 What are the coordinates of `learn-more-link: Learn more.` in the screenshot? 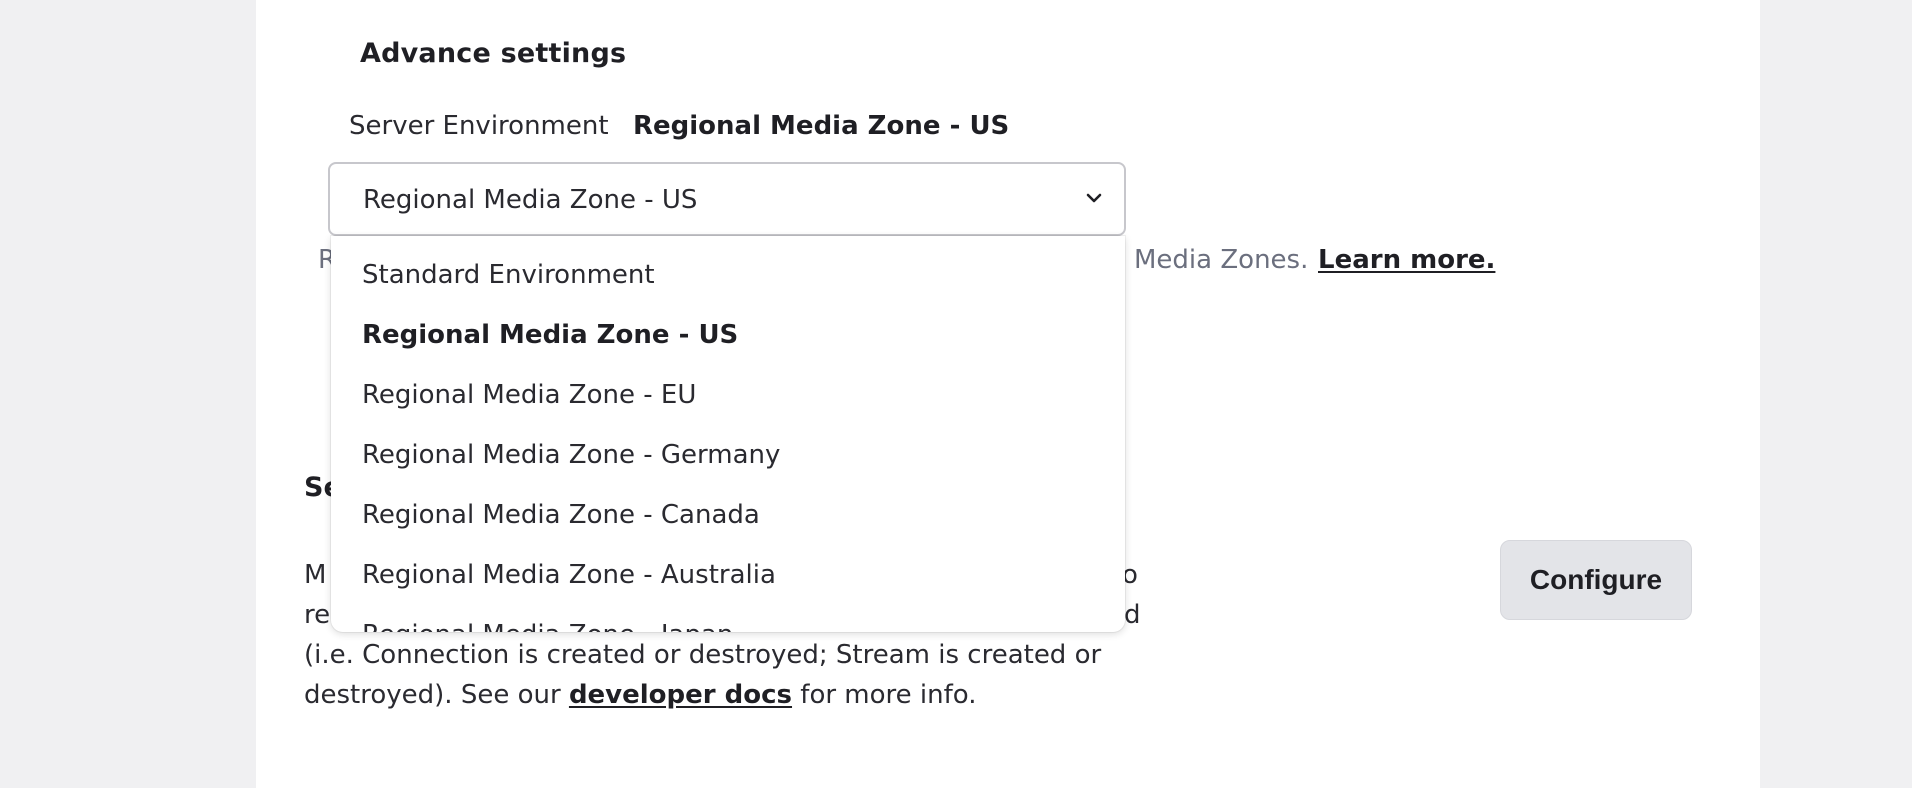 It's located at (1406, 260).